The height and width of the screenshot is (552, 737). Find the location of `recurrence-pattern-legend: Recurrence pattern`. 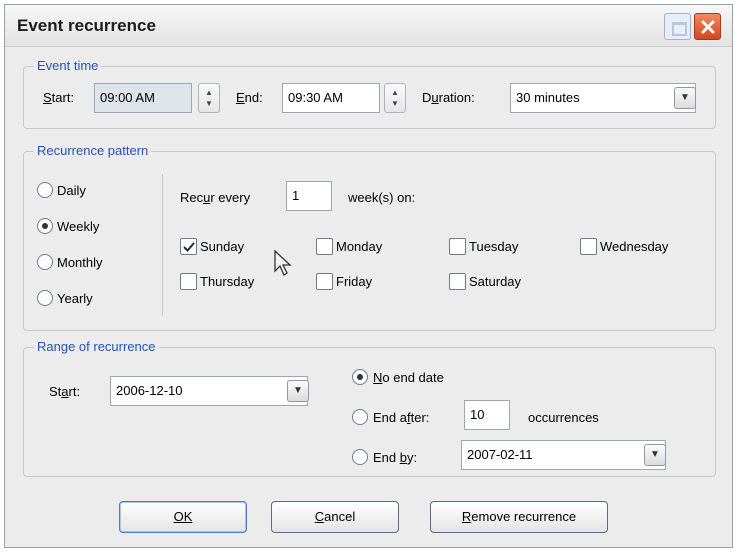

recurrence-pattern-legend: Recurrence pattern is located at coordinates (93, 150).